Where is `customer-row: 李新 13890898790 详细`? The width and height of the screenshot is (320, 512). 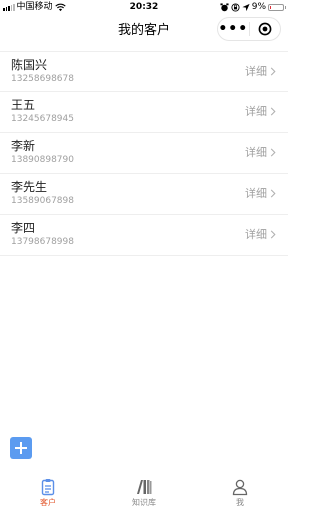 customer-row: 李新 13890898790 详细 is located at coordinates (144, 153).